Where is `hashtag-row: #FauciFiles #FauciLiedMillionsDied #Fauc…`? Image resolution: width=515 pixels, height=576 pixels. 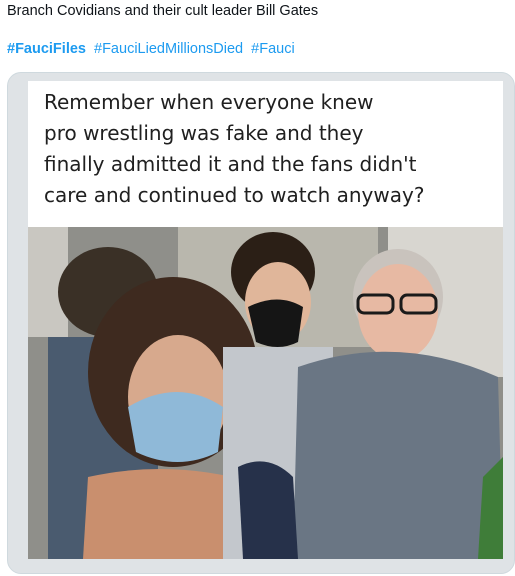
hashtag-row: #FauciFiles #FauciLiedMillionsDied #Fauc… is located at coordinates (257, 49).